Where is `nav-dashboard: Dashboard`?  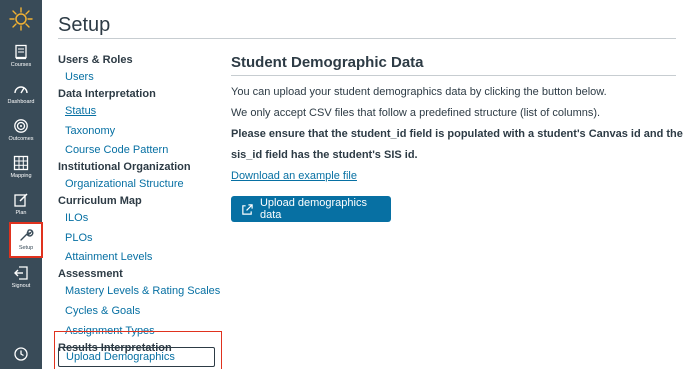
nav-dashboard: Dashboard is located at coordinates (21, 99).